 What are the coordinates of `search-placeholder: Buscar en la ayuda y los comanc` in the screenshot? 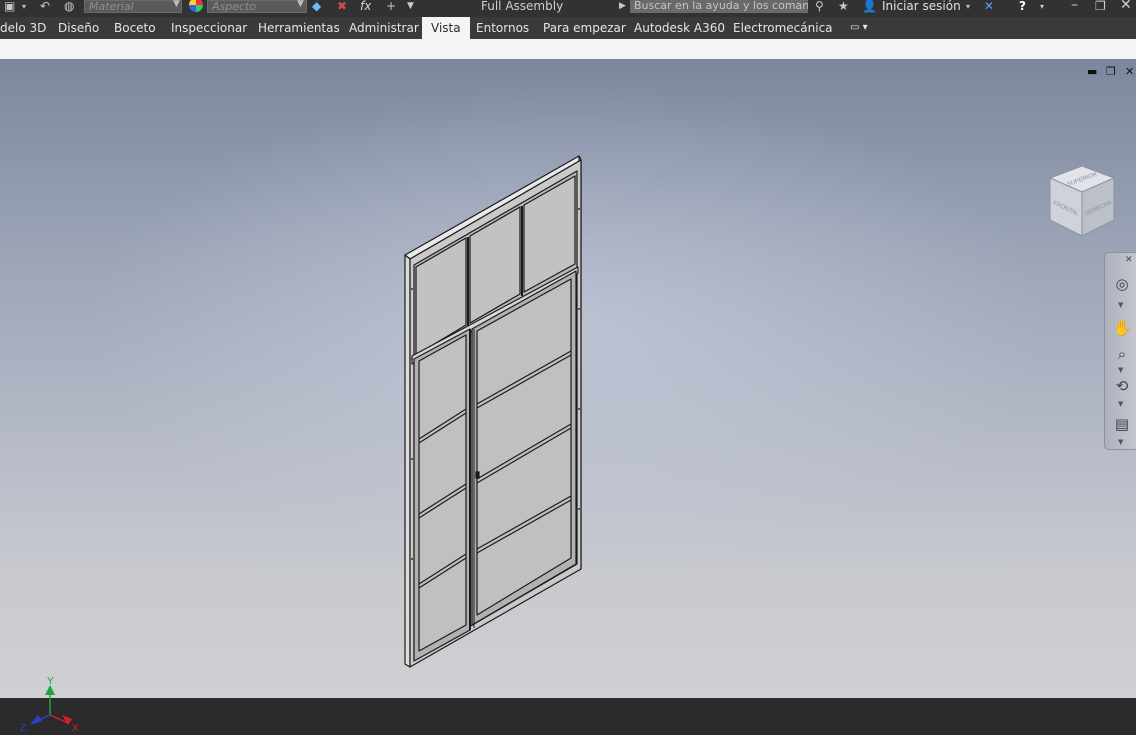 It's located at (721, 6).